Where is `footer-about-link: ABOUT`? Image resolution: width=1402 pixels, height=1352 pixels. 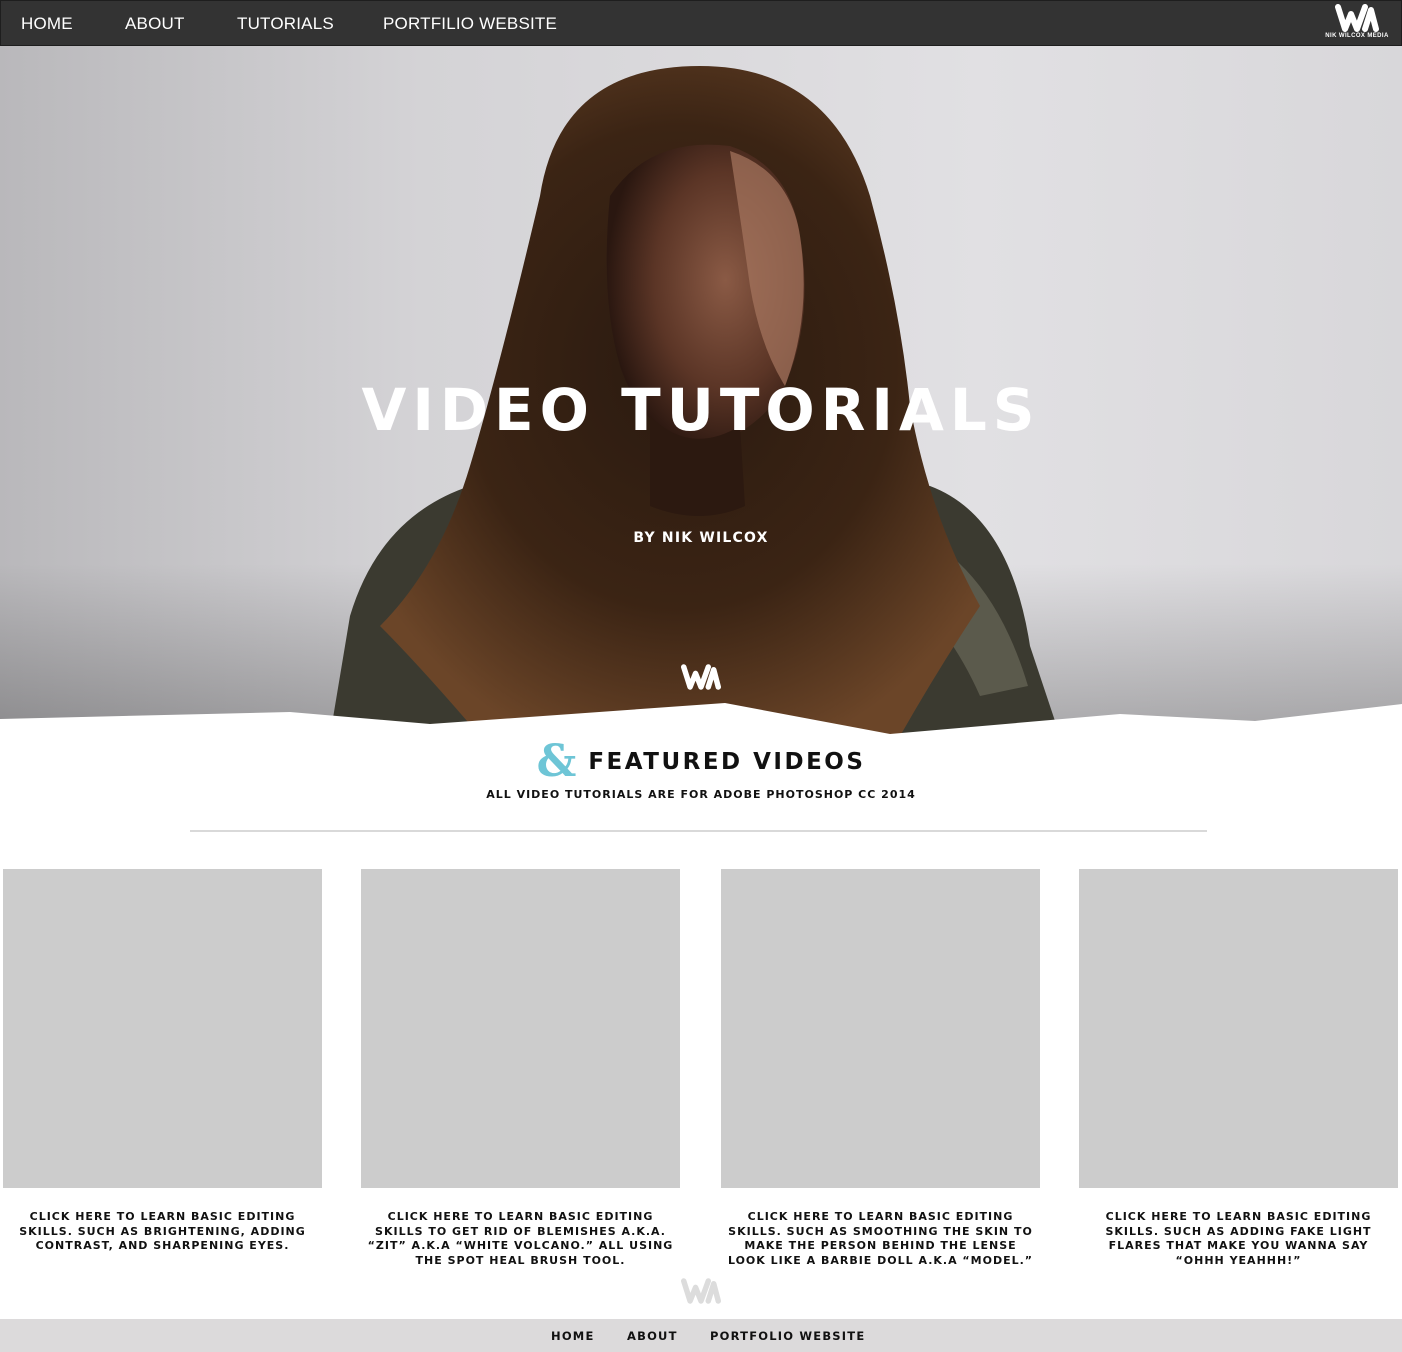 footer-about-link: ABOUT is located at coordinates (652, 1336).